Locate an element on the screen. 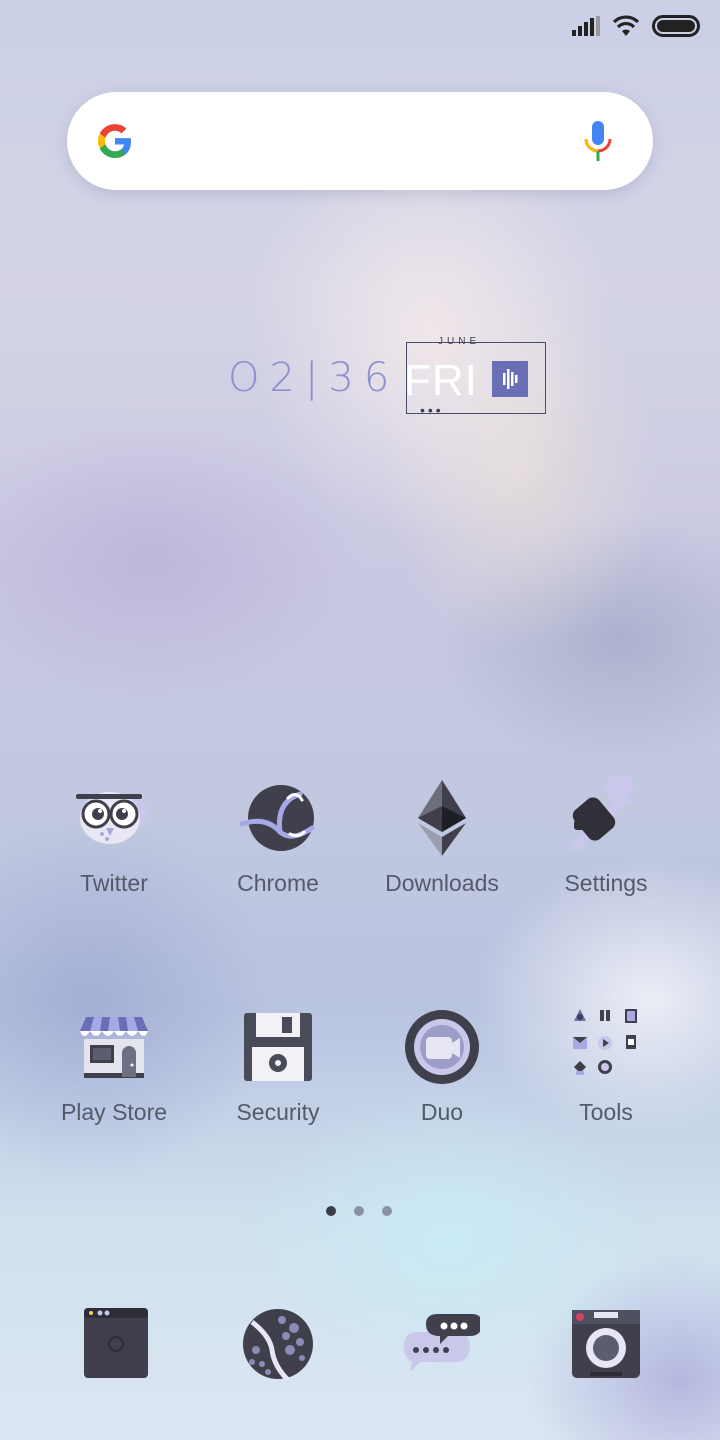 The height and width of the screenshot is (1440, 720). app-downloads: Downloads is located at coordinates (442, 836).